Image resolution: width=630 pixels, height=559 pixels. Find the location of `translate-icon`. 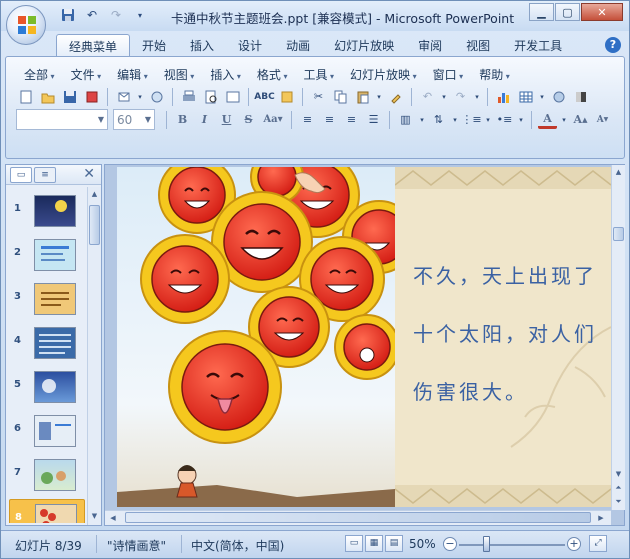

translate-icon is located at coordinates (286, 96).